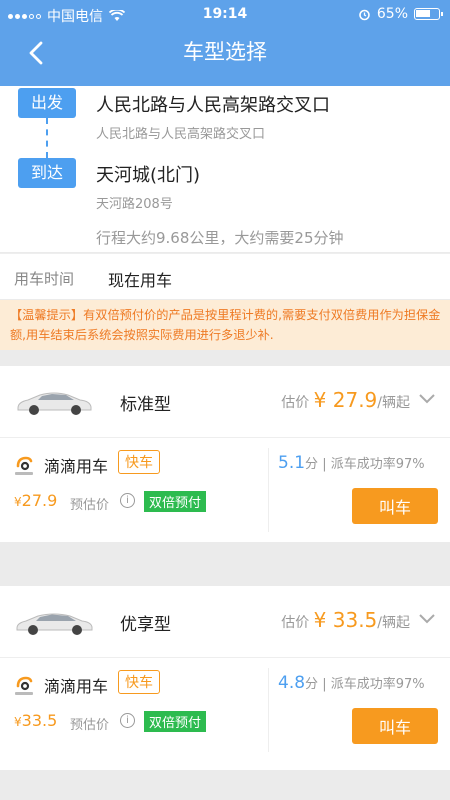  I want to click on departure-tag: 出发, so click(47, 103).